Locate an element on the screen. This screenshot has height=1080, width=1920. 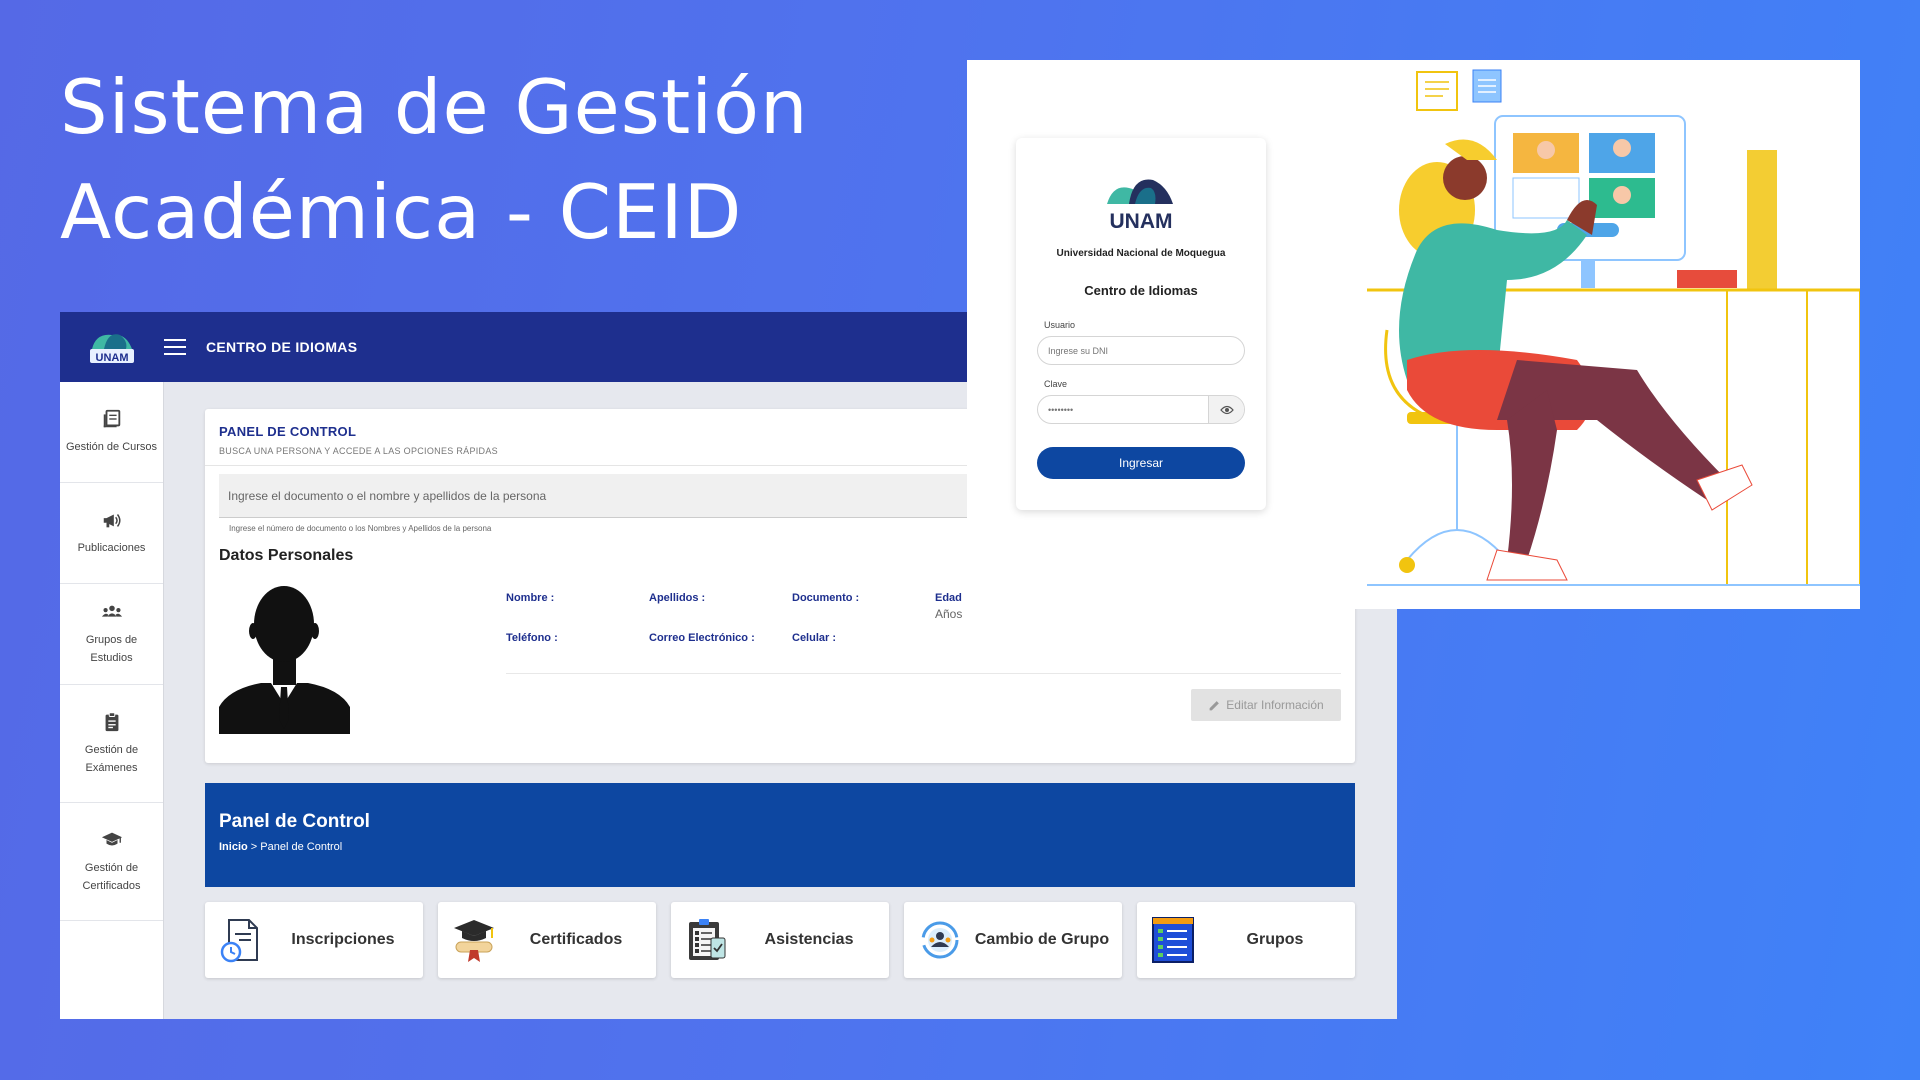
breadcrumb-current: Panel de Control is located at coordinates (301, 847).